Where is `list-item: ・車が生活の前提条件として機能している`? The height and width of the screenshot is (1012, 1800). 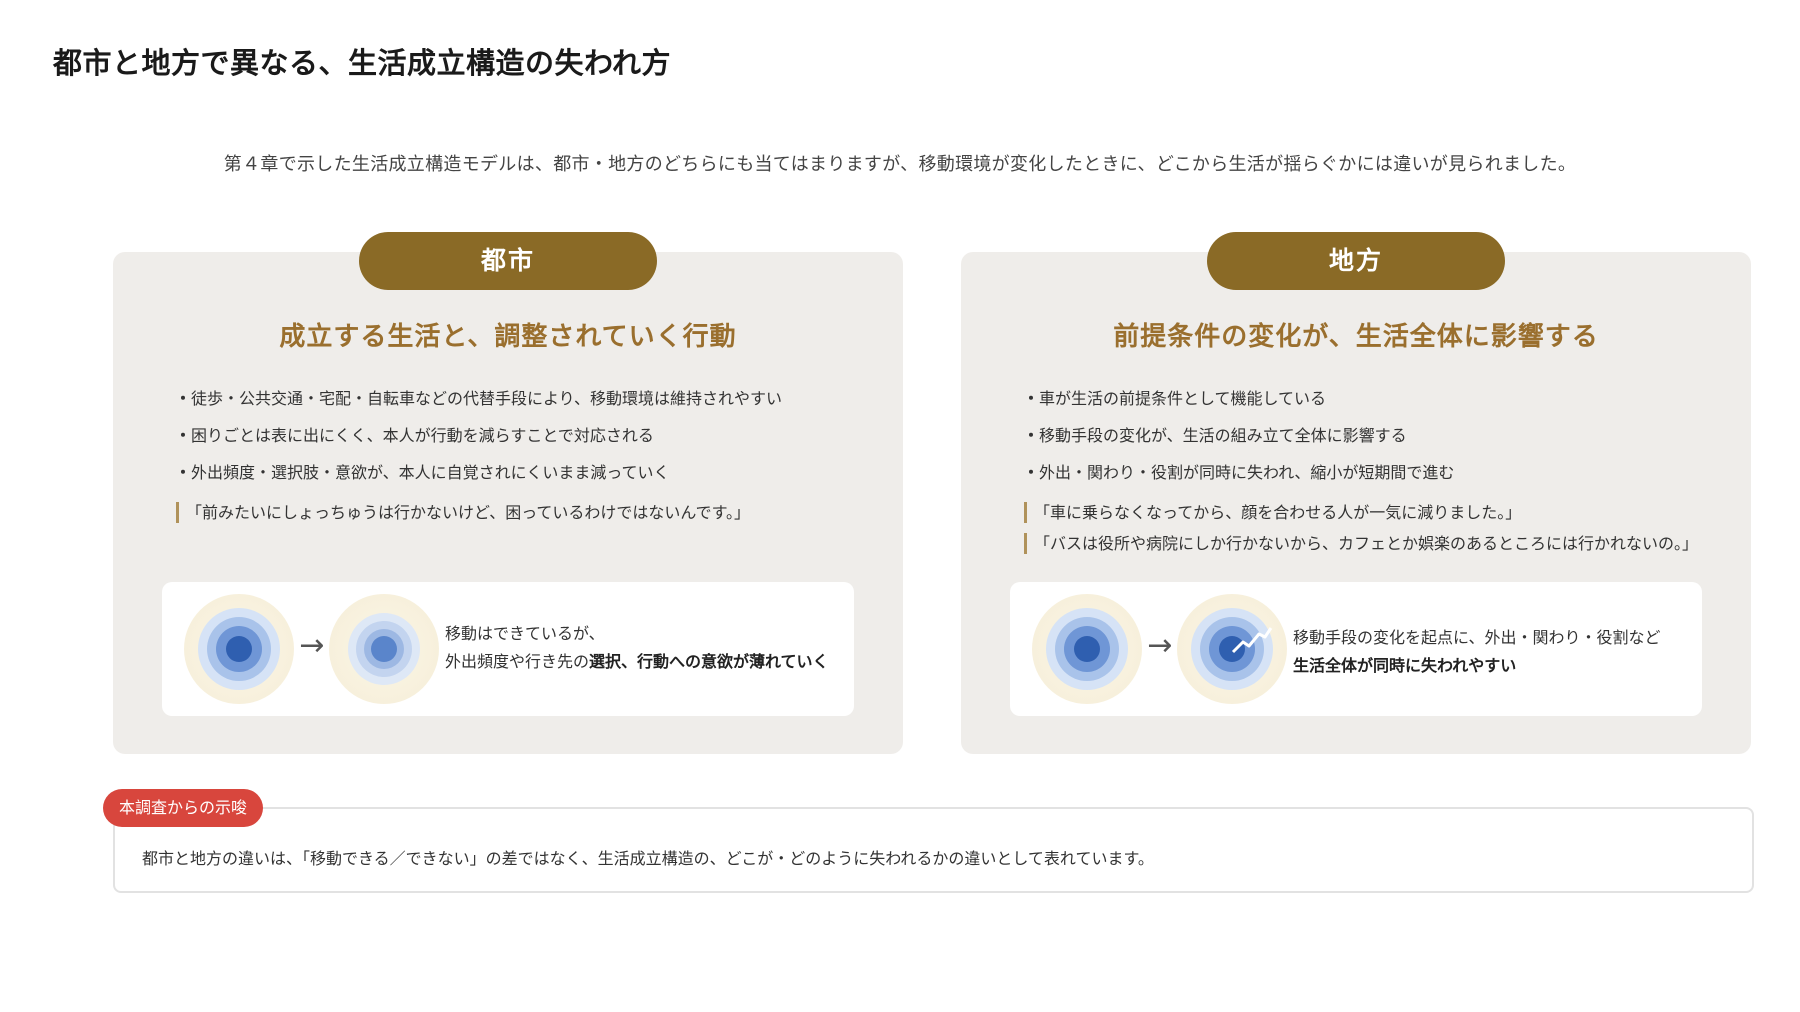 list-item: ・車が生活の前提条件として機能している is located at coordinates (1238, 402).